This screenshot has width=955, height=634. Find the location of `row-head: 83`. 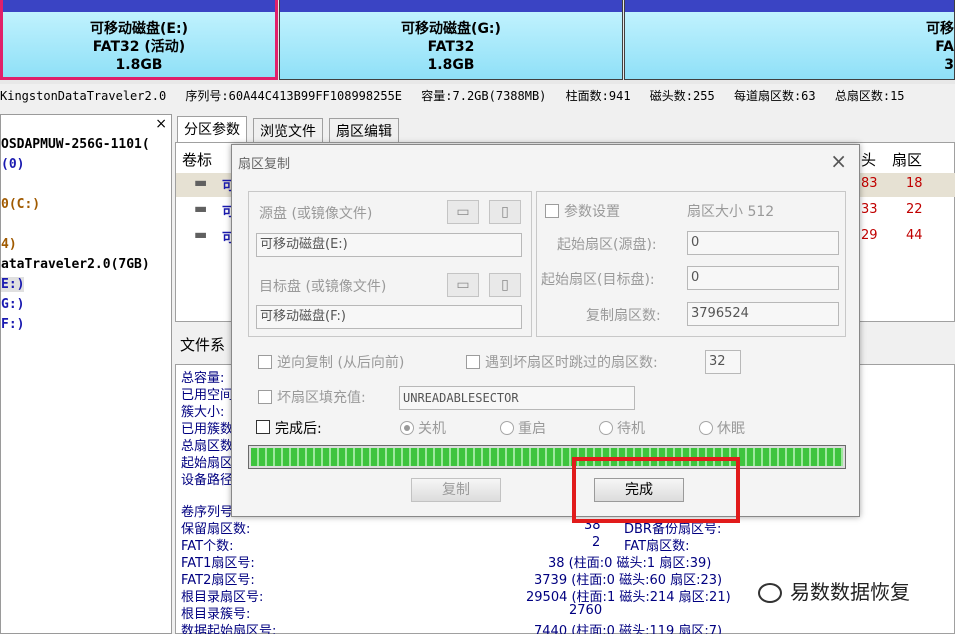

row-head: 83 is located at coordinates (869, 183).